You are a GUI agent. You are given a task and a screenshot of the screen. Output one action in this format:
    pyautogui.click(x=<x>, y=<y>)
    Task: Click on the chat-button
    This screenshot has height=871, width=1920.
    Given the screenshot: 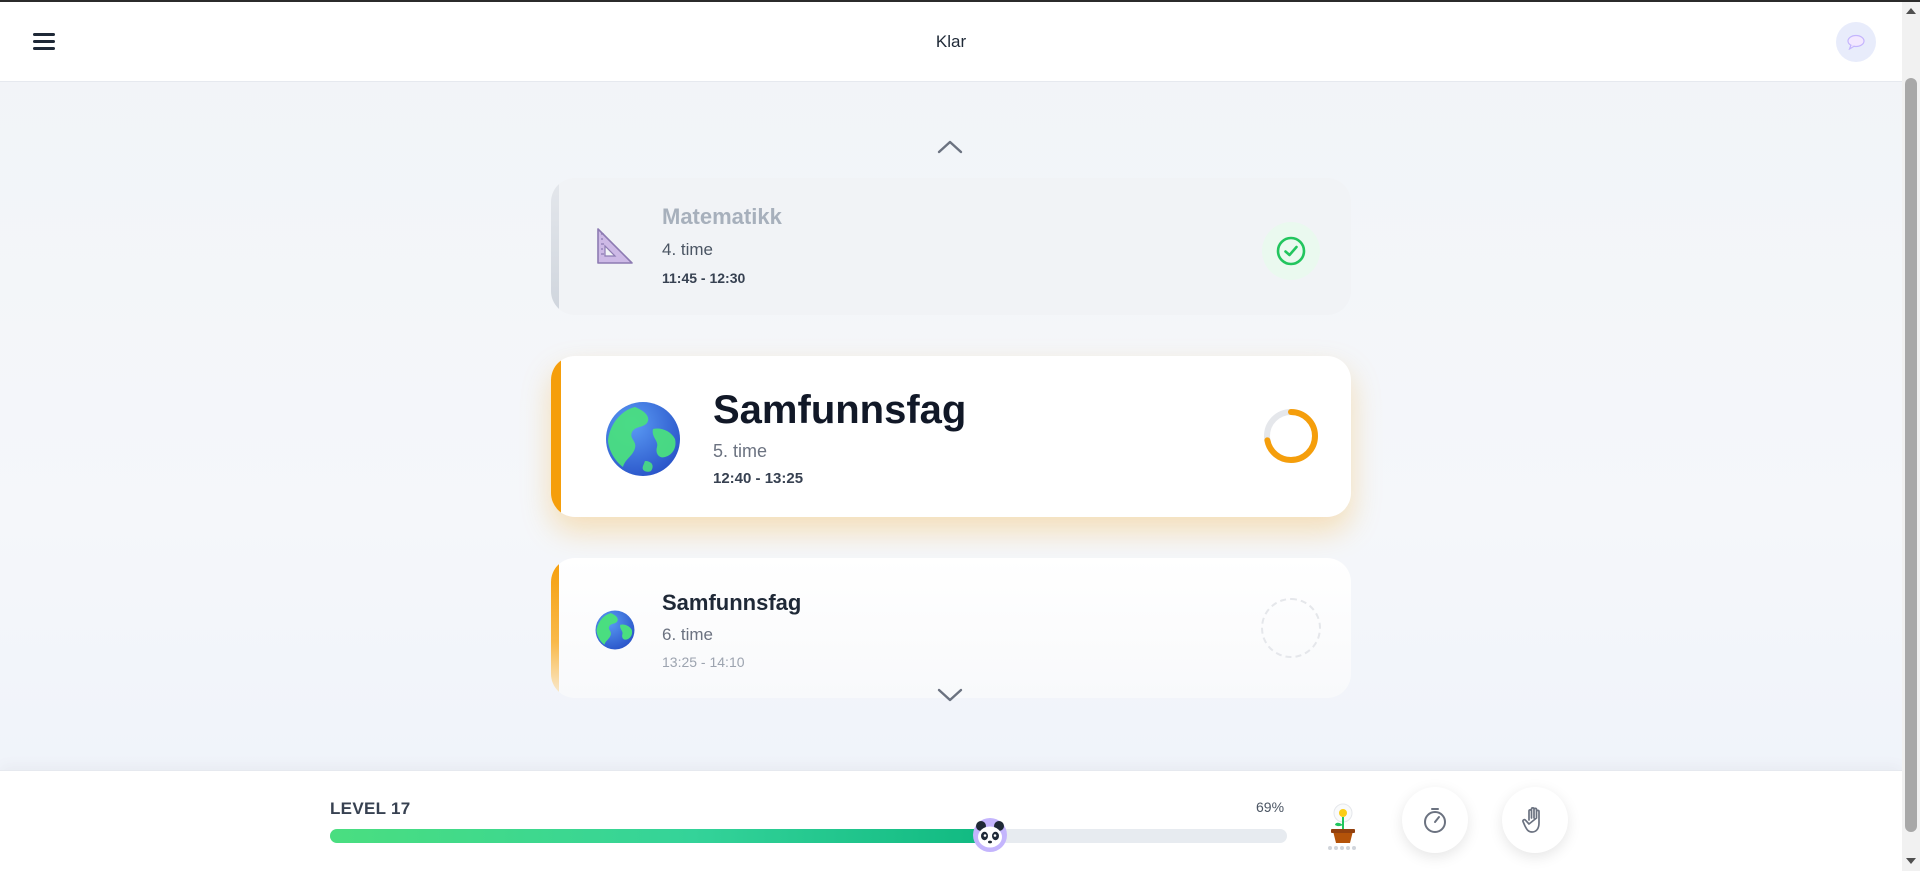 What is the action you would take?
    pyautogui.click(x=1856, y=42)
    